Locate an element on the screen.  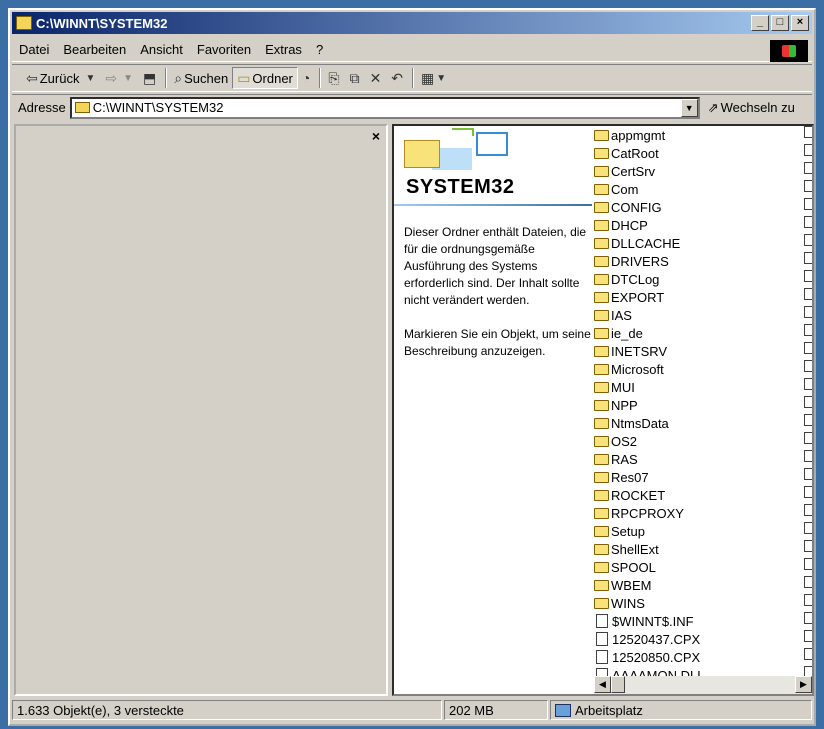
file-name: ShellExt is located at coordinates (635, 549).